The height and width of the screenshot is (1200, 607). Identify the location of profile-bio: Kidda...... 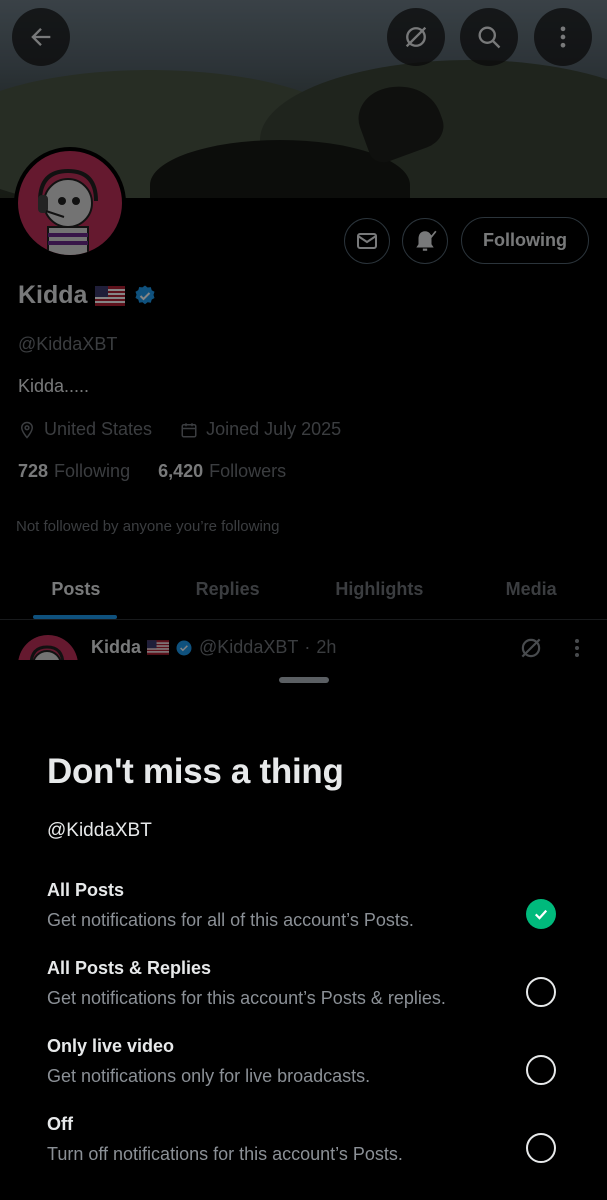
(54, 386).